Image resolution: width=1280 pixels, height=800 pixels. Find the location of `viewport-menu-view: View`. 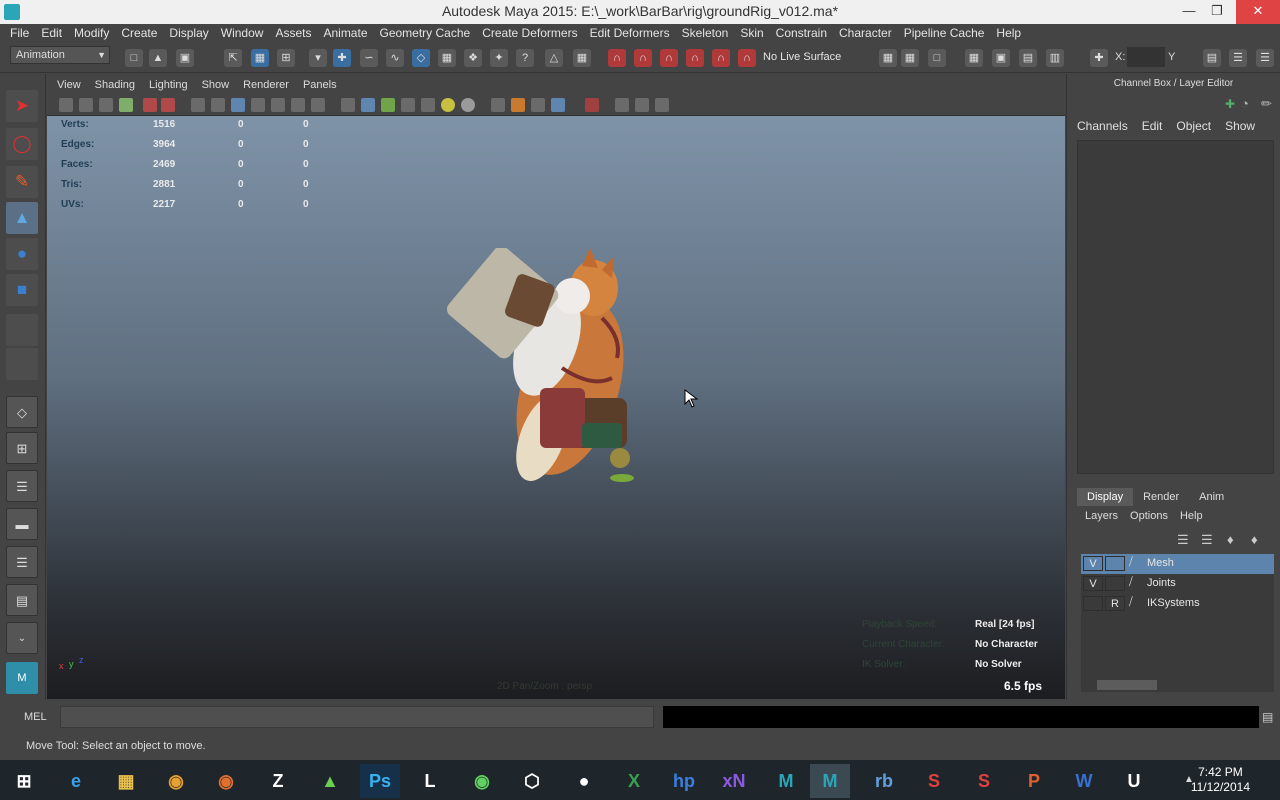

viewport-menu-view: View is located at coordinates (69, 85).